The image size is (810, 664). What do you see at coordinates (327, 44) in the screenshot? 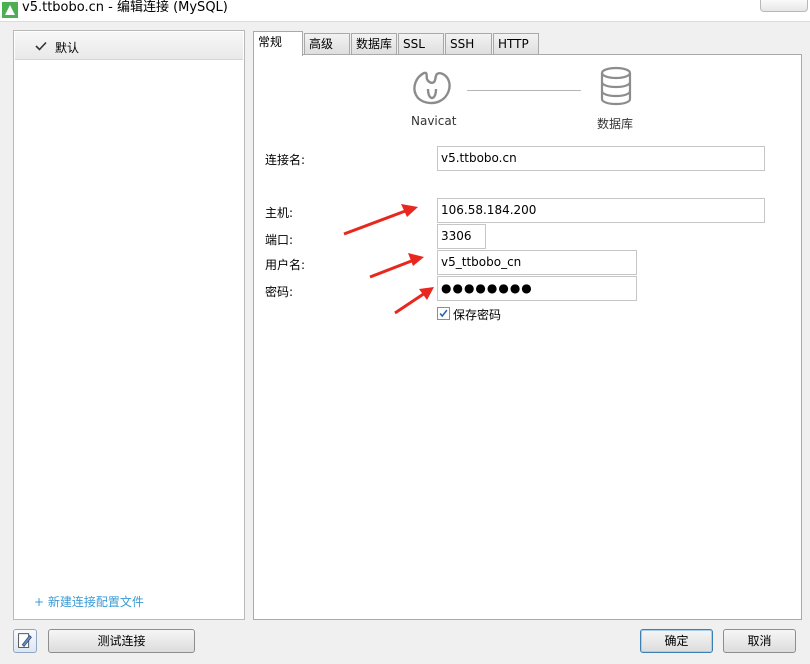
I see `tab-advanced: 高级` at bounding box center [327, 44].